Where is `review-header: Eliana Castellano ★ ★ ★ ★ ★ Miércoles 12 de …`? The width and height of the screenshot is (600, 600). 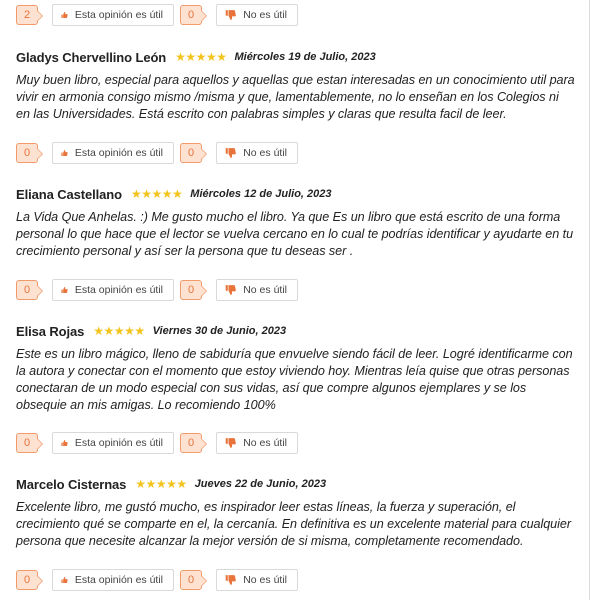
review-header: Eliana Castellano ★ ★ ★ ★ ★ Miércoles 12 de … is located at coordinates (296, 194).